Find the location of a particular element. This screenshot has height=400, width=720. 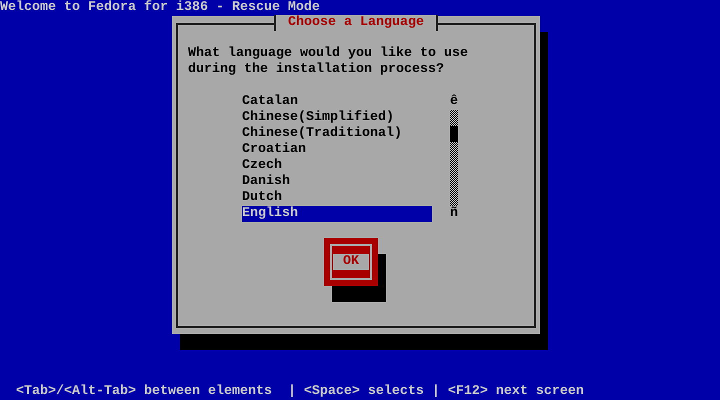

title-text: Welcome to Fedora for i386 - Rescue Mode is located at coordinates (160, 7).